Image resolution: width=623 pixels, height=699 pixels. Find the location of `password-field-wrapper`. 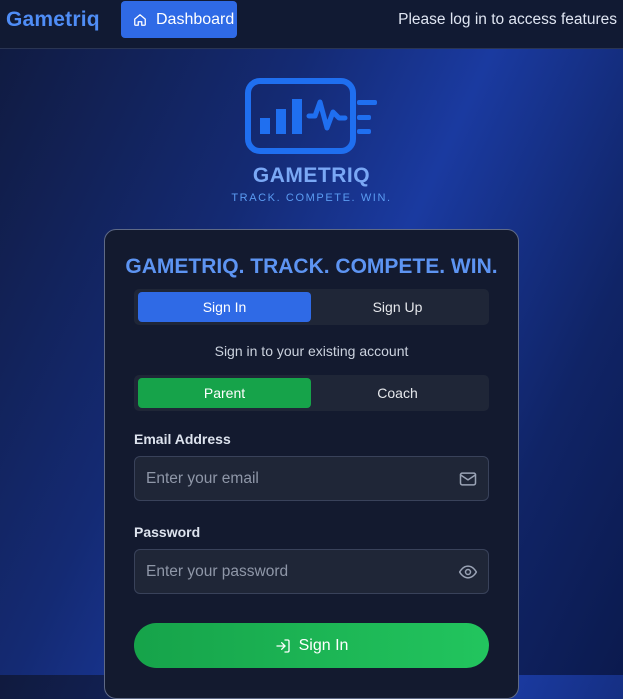

password-field-wrapper is located at coordinates (311, 571).